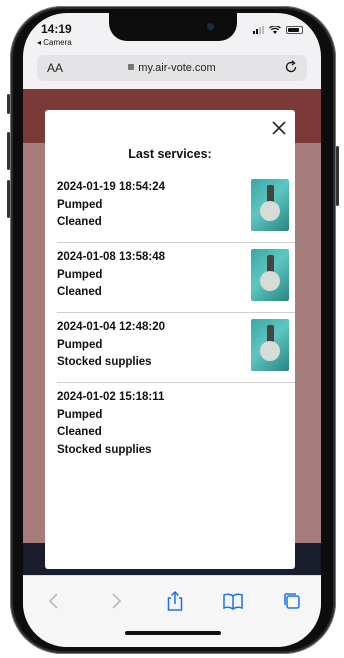  I want to click on back-to-app-link: ◂ Camera, so click(54, 42).